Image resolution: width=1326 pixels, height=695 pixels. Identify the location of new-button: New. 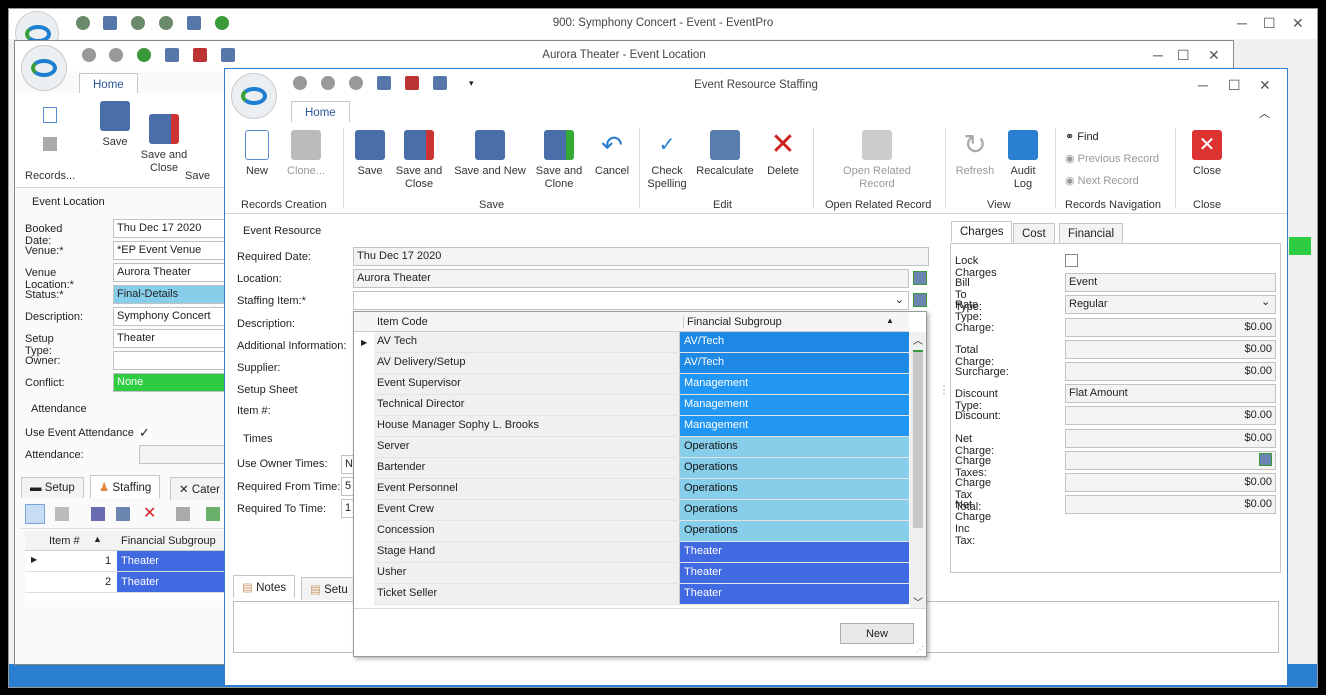
(257, 154).